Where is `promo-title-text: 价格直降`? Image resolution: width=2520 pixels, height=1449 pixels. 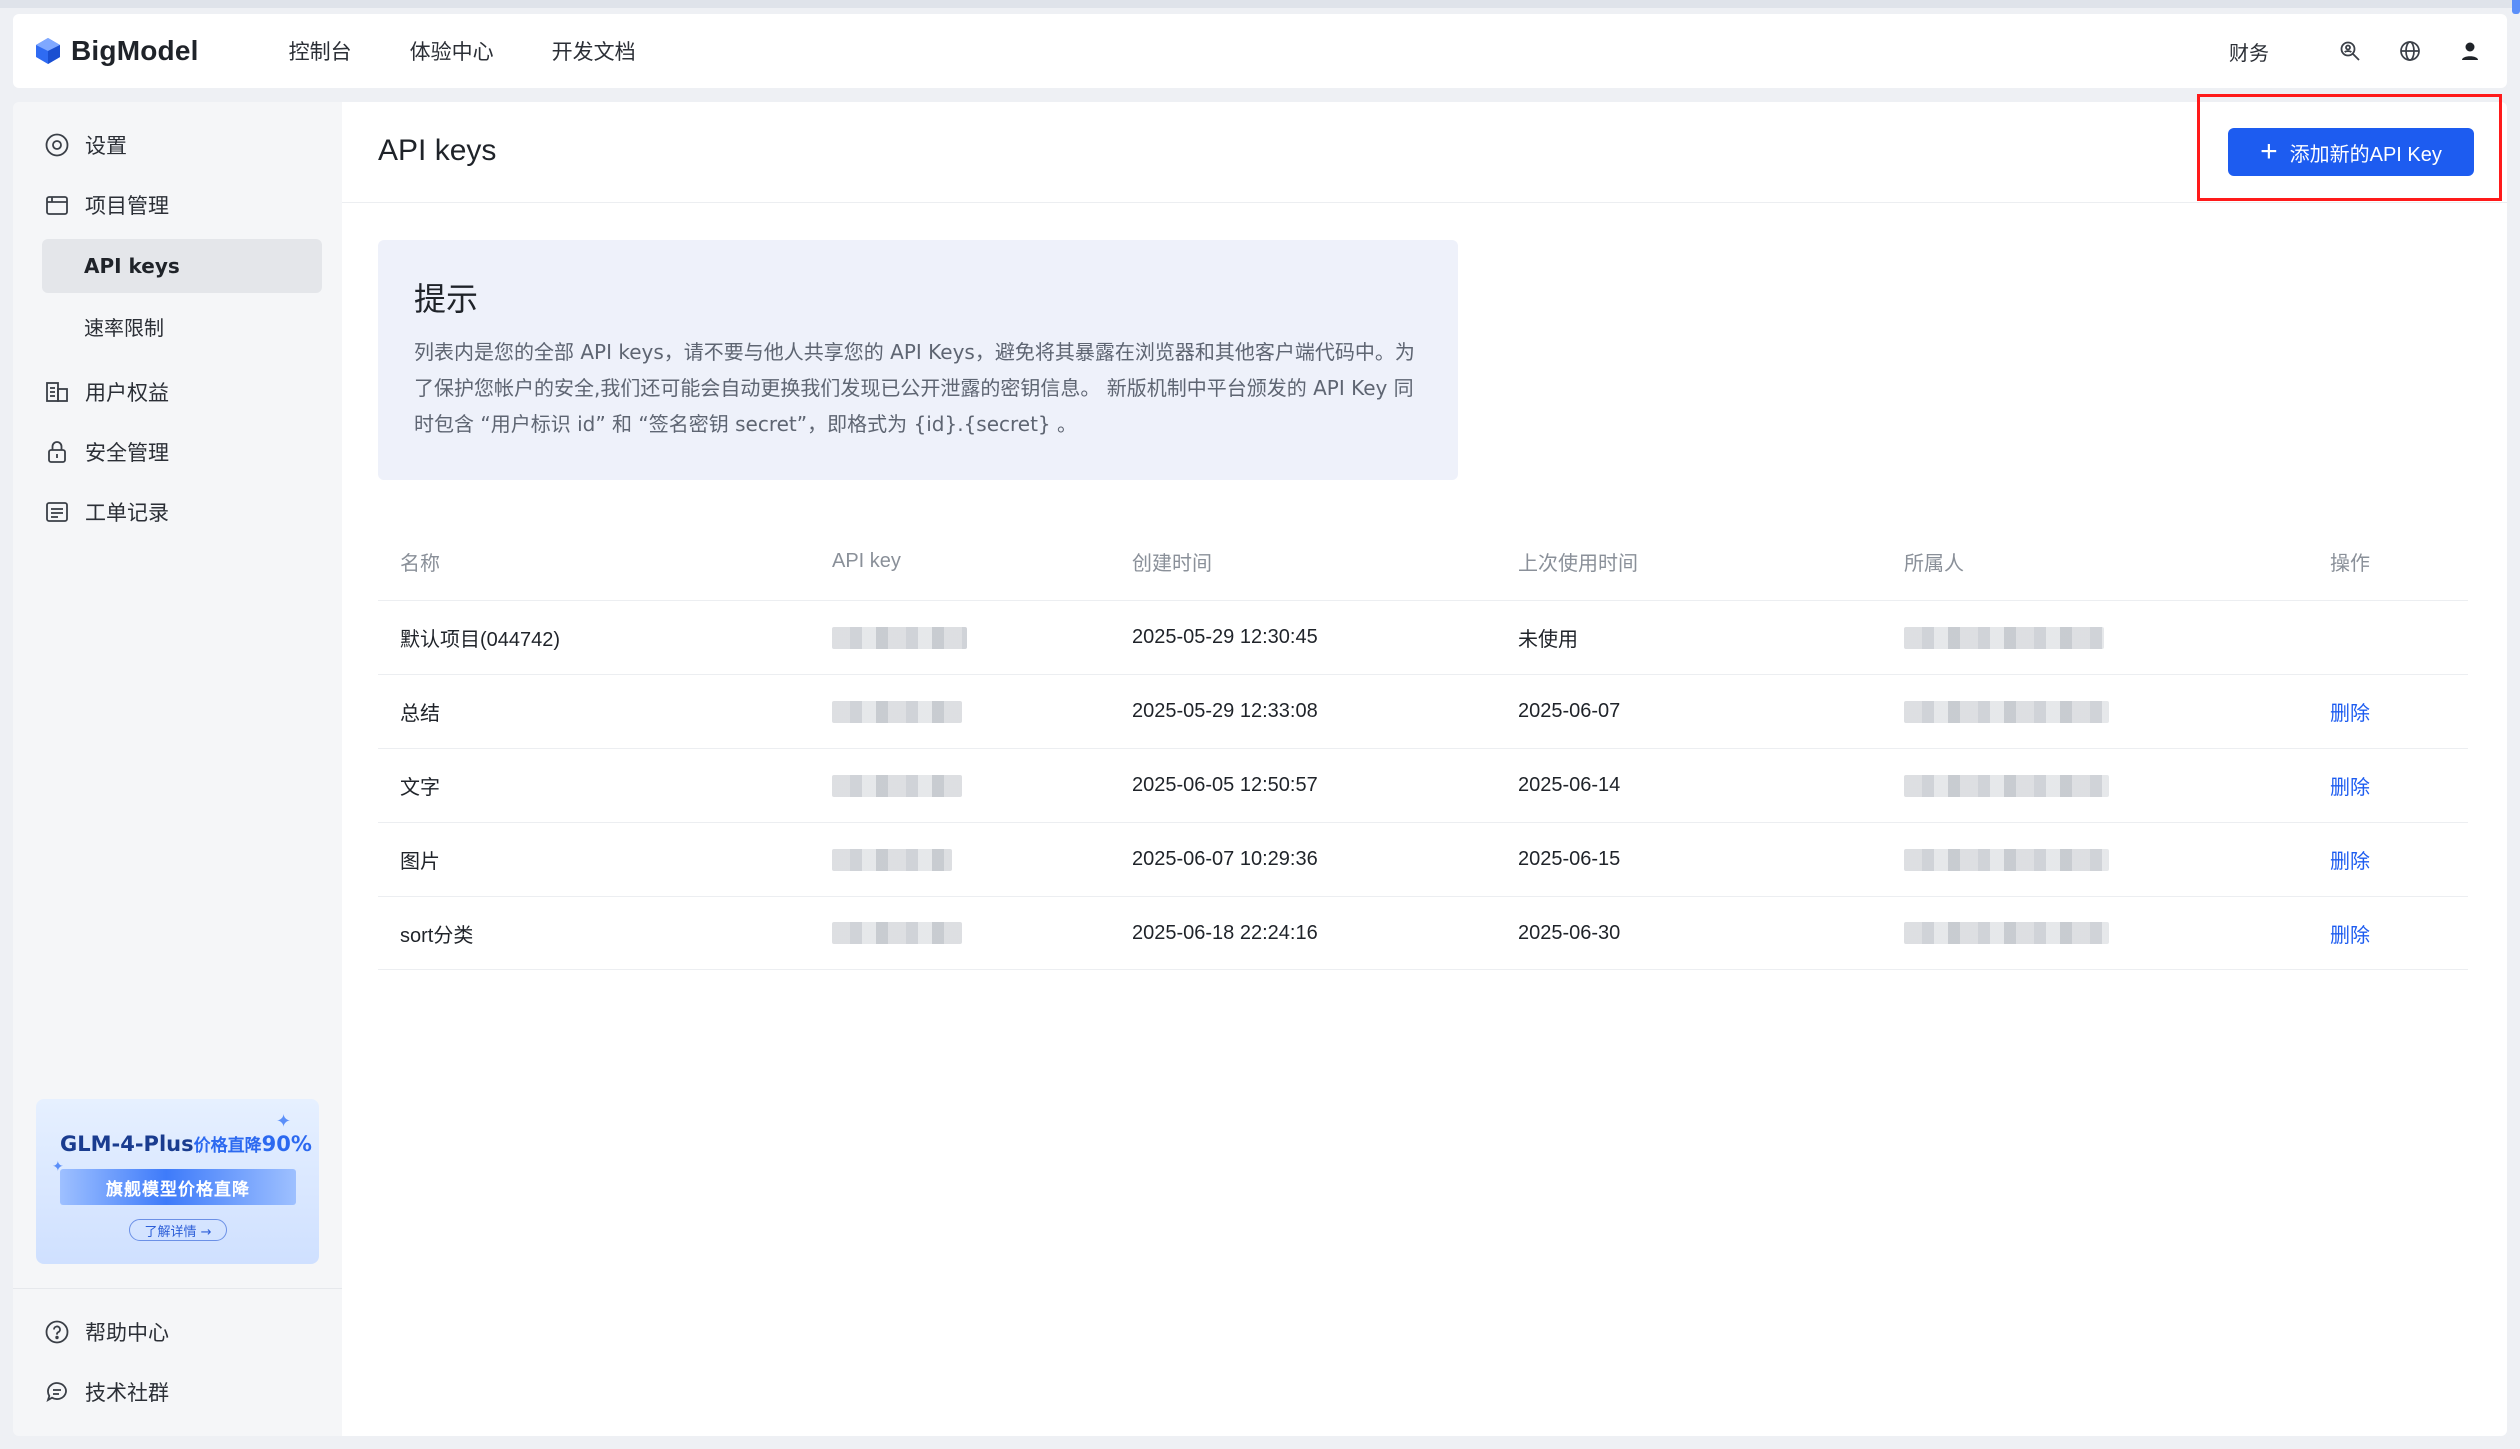 promo-title-text: 价格直降 is located at coordinates (227, 1146).